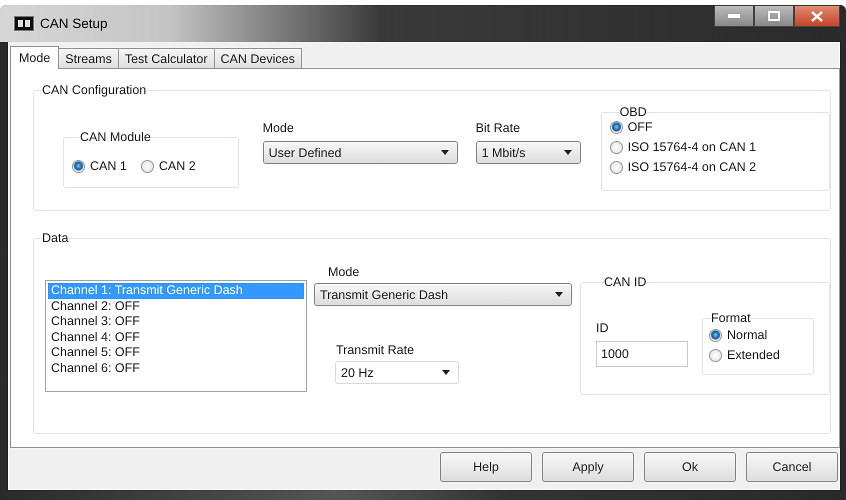 The width and height of the screenshot is (846, 500). What do you see at coordinates (792, 467) in the screenshot?
I see `dialog-button: Cancel` at bounding box center [792, 467].